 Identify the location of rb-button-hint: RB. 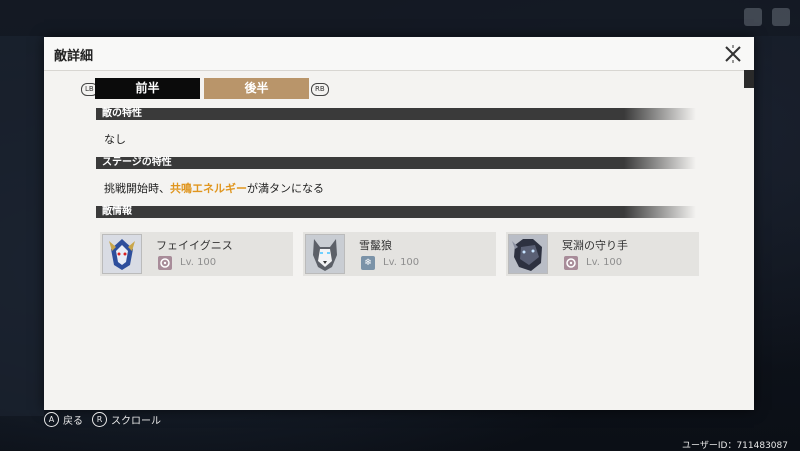
(320, 89).